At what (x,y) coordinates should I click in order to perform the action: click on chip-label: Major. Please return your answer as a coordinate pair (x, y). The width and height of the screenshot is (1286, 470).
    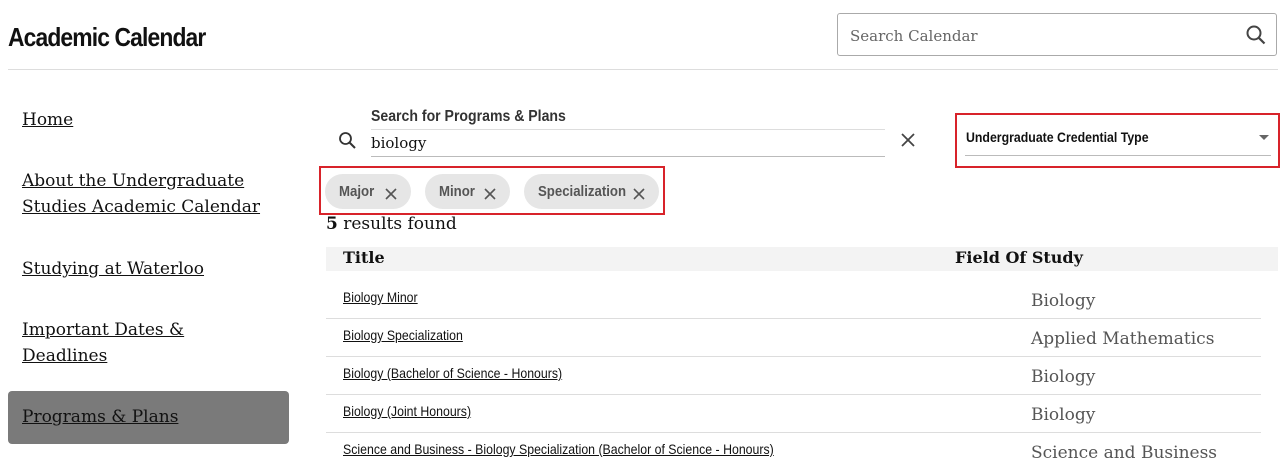
    Looking at the image, I should click on (357, 191).